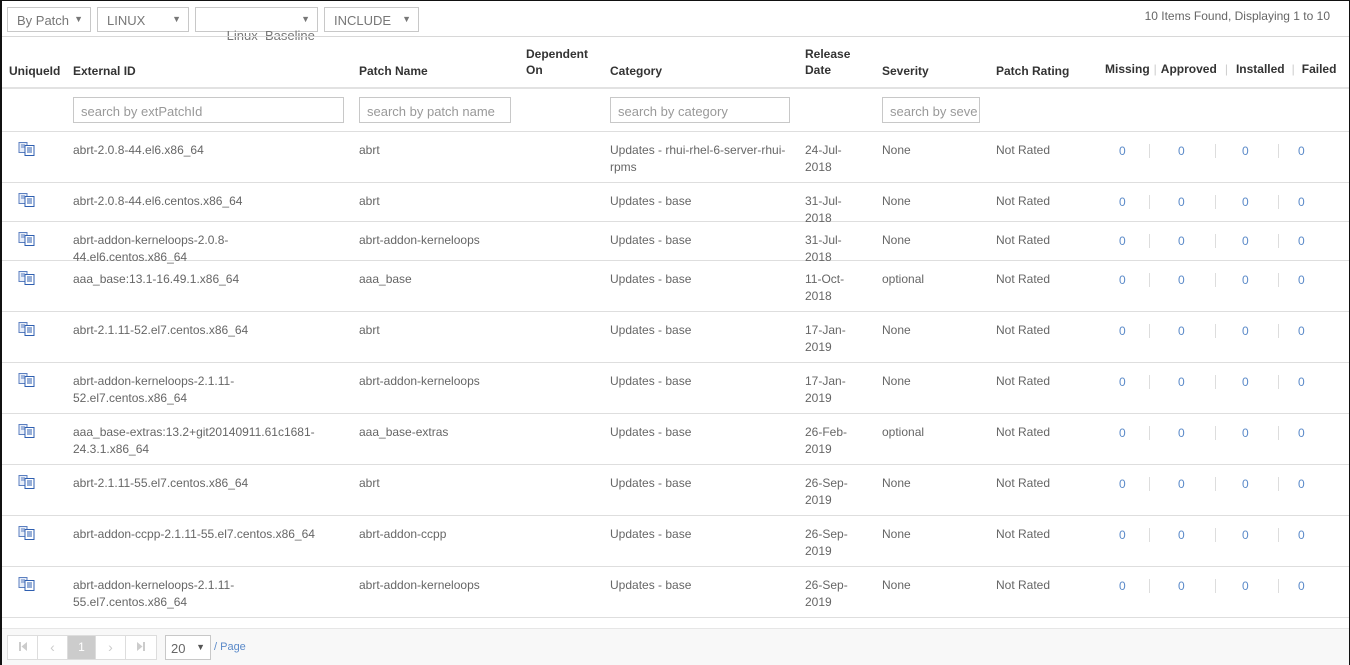 The width and height of the screenshot is (1350, 665). Describe the element at coordinates (141, 647) in the screenshot. I see `last-page-button` at that location.